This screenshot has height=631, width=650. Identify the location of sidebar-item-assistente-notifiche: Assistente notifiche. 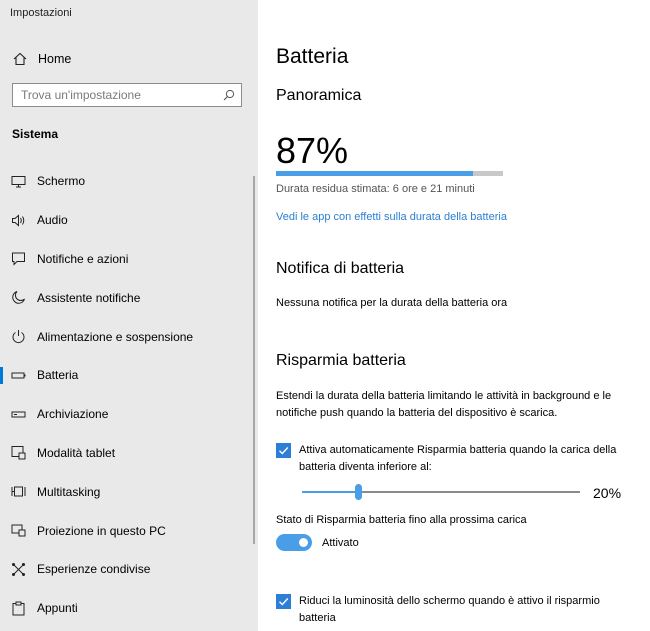
(129, 297).